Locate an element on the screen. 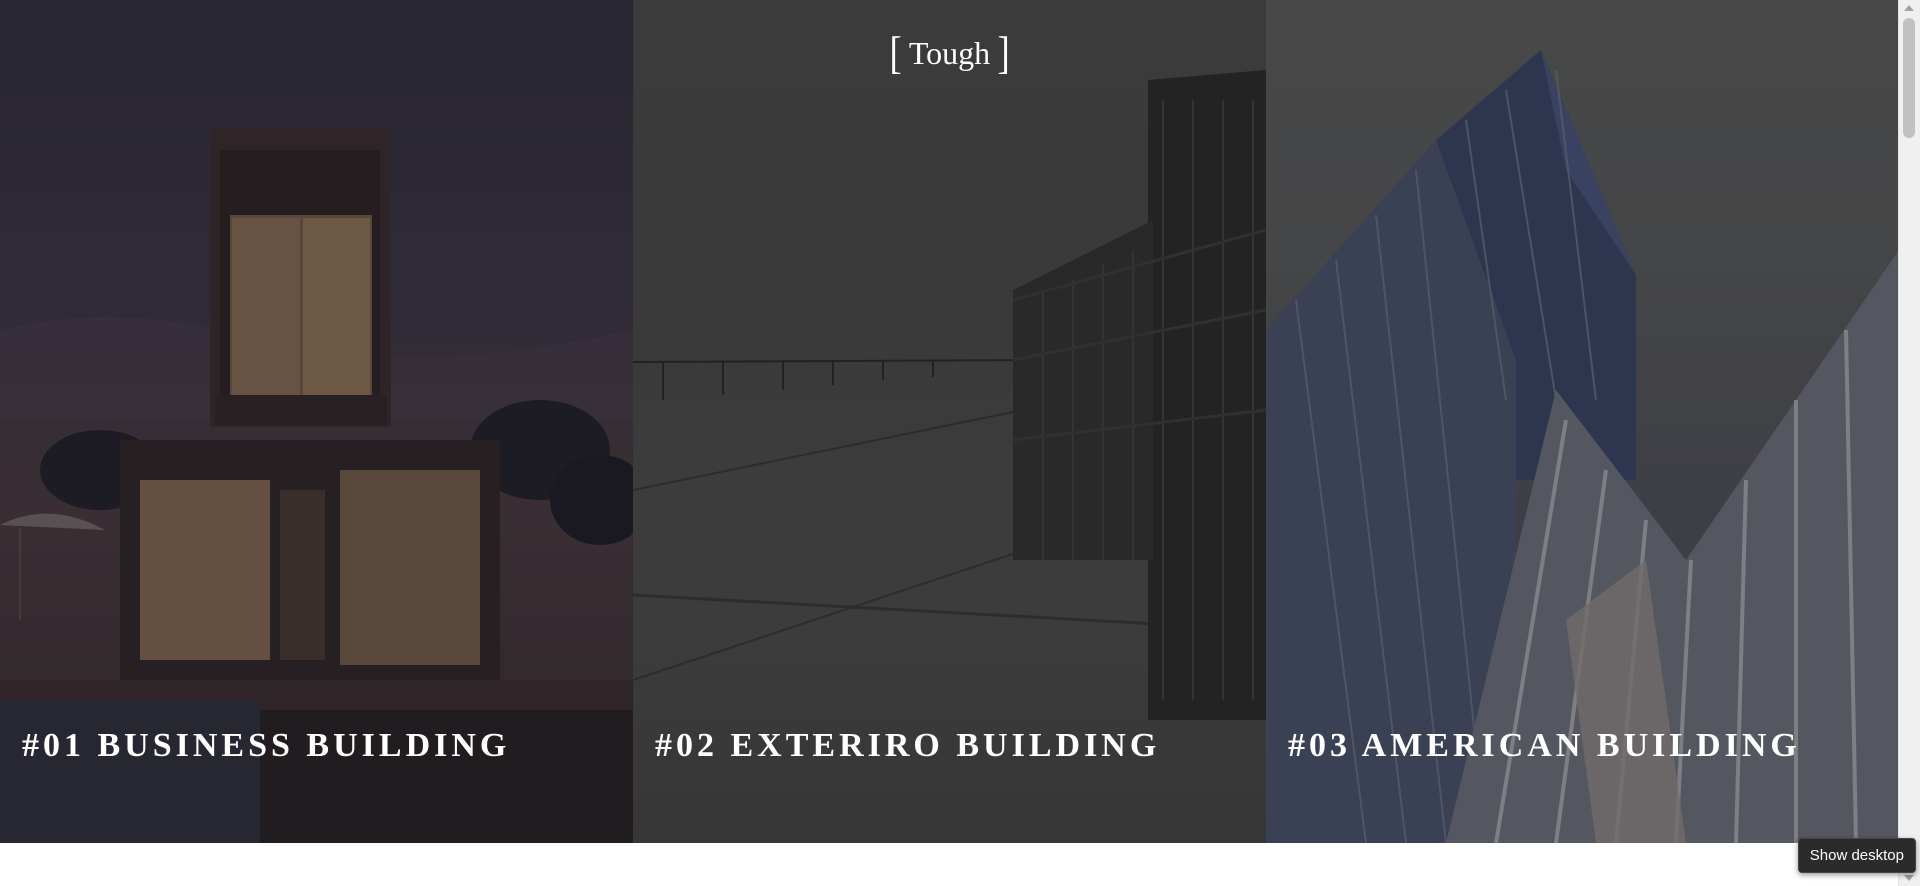 The width and height of the screenshot is (1920, 886). site-logo: [Tough] is located at coordinates (949, 53).